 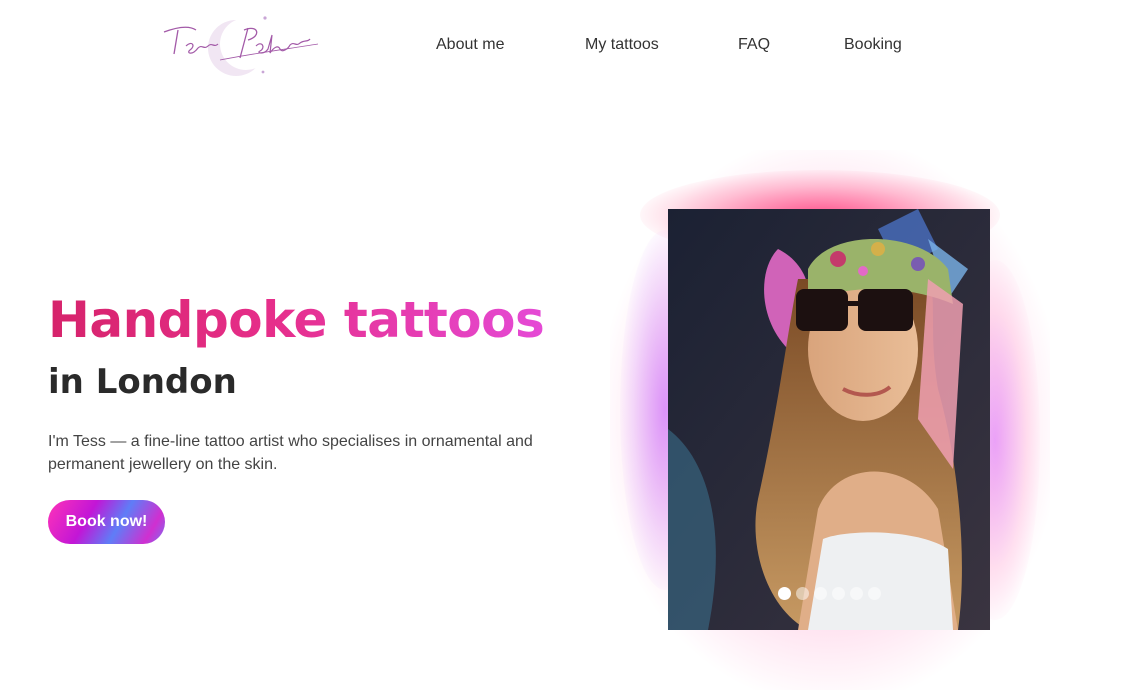 I want to click on hero-subtitle: in London, so click(x=142, y=382).